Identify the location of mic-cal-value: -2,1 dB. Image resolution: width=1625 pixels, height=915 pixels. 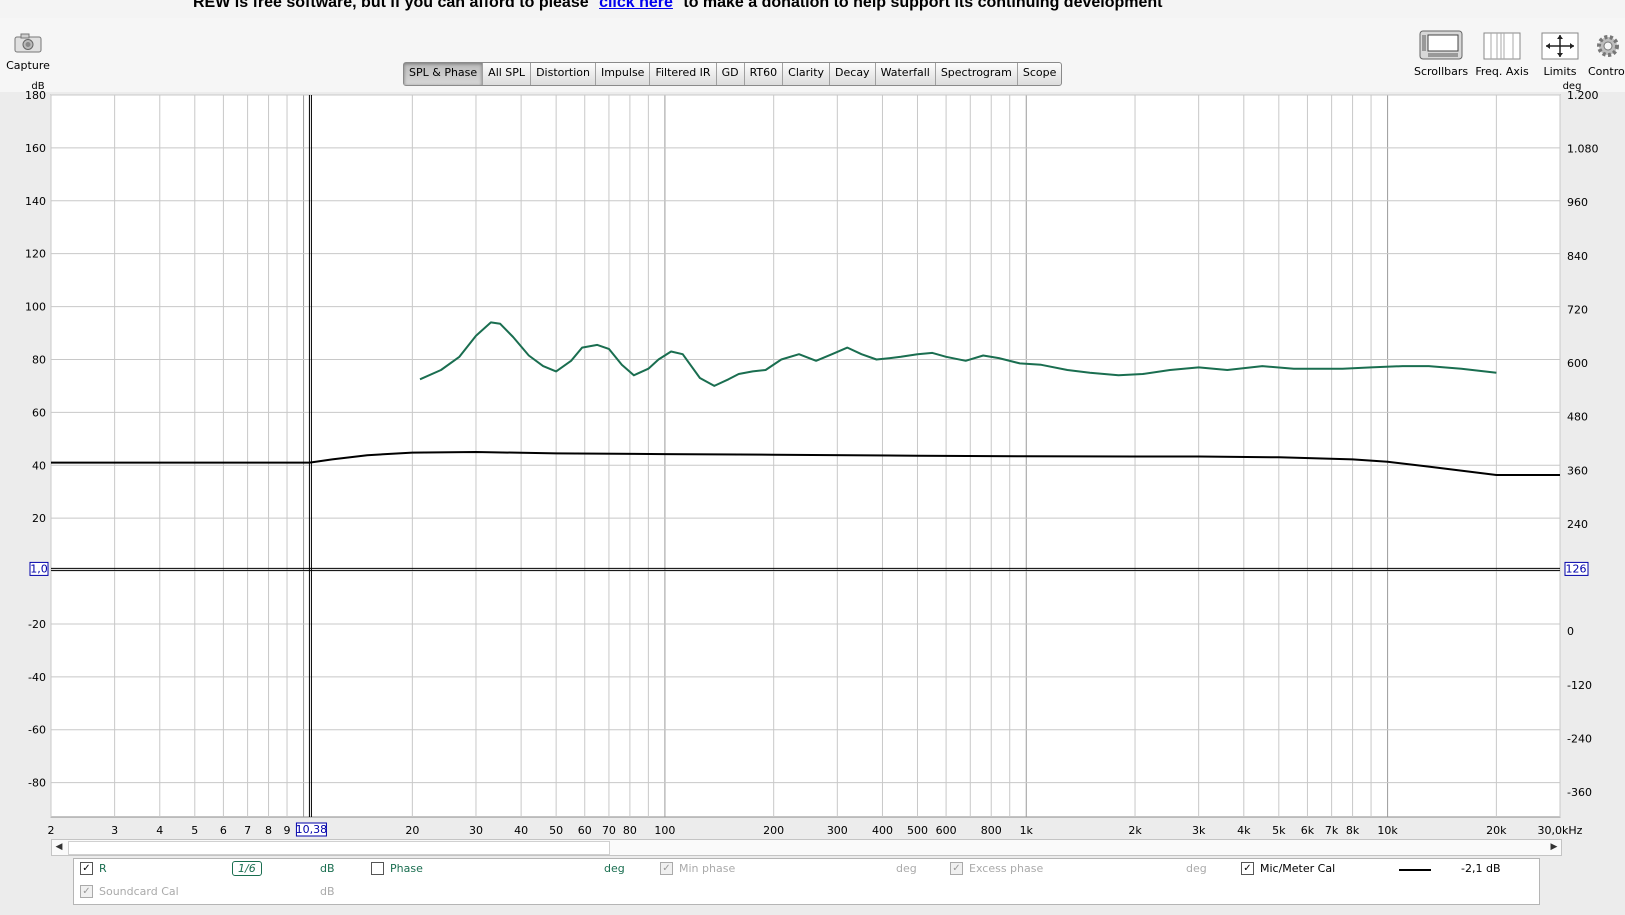
(1481, 868).